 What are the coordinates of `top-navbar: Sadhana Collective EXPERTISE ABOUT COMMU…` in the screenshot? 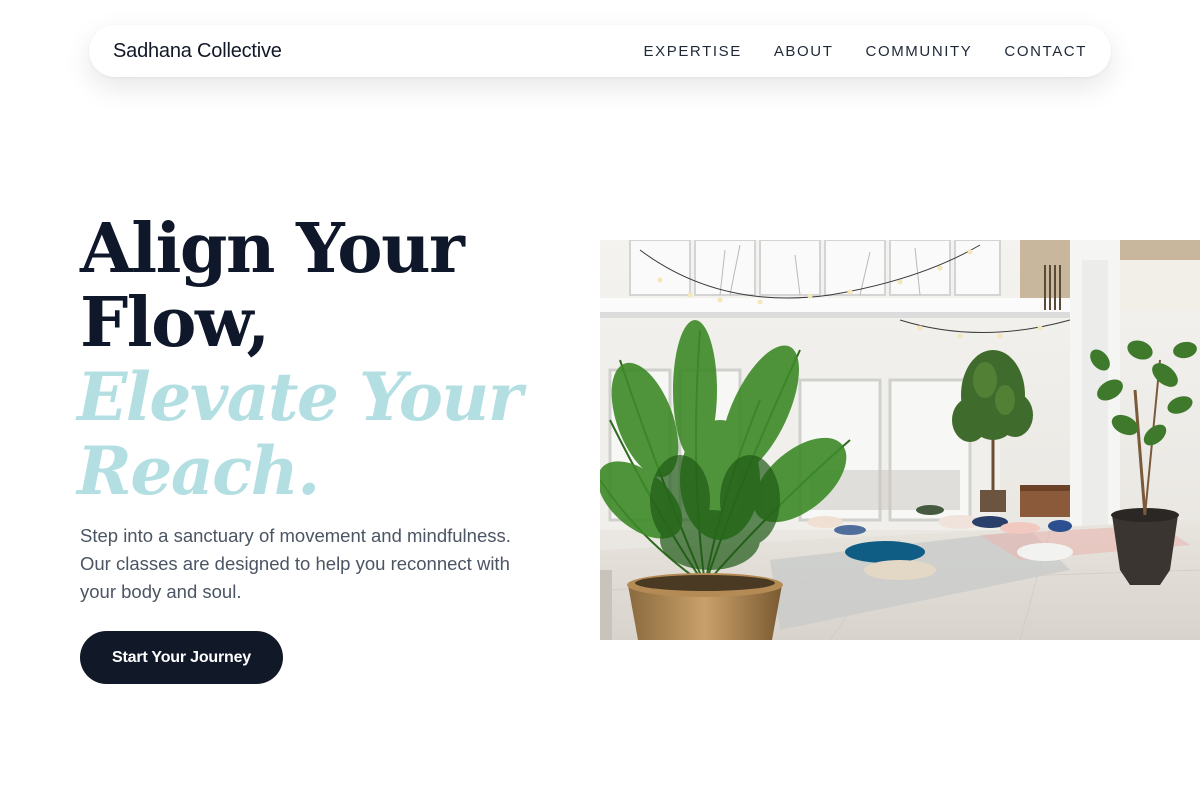 It's located at (600, 51).